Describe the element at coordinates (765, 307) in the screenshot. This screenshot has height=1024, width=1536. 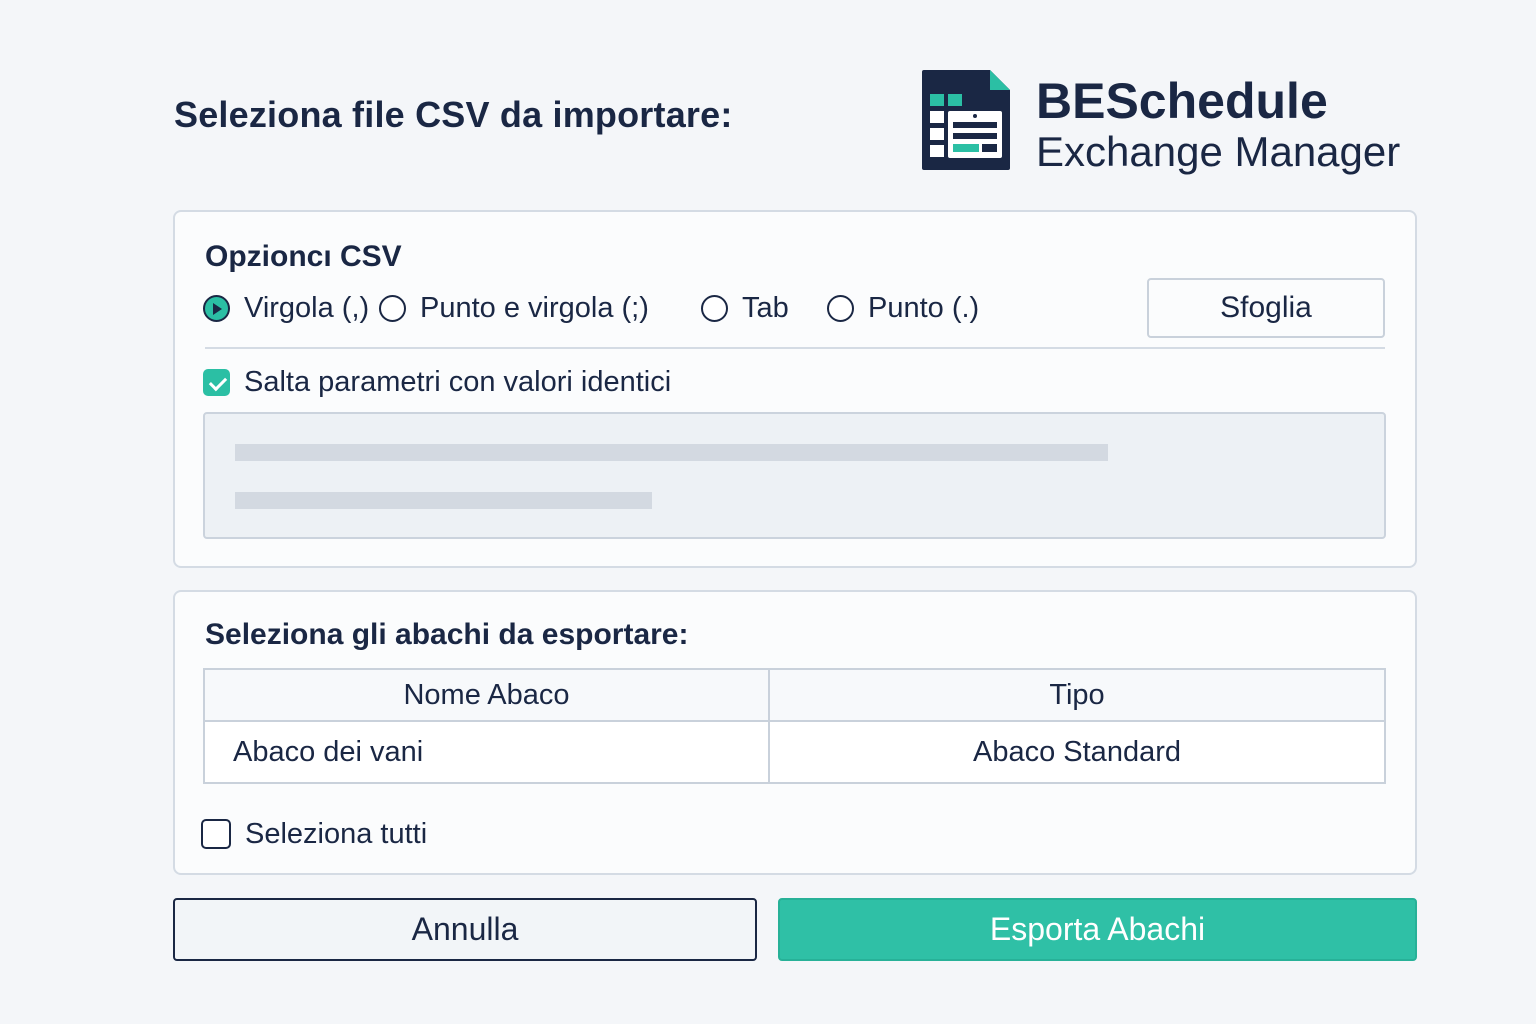
I see `radio-label: Tab` at that location.